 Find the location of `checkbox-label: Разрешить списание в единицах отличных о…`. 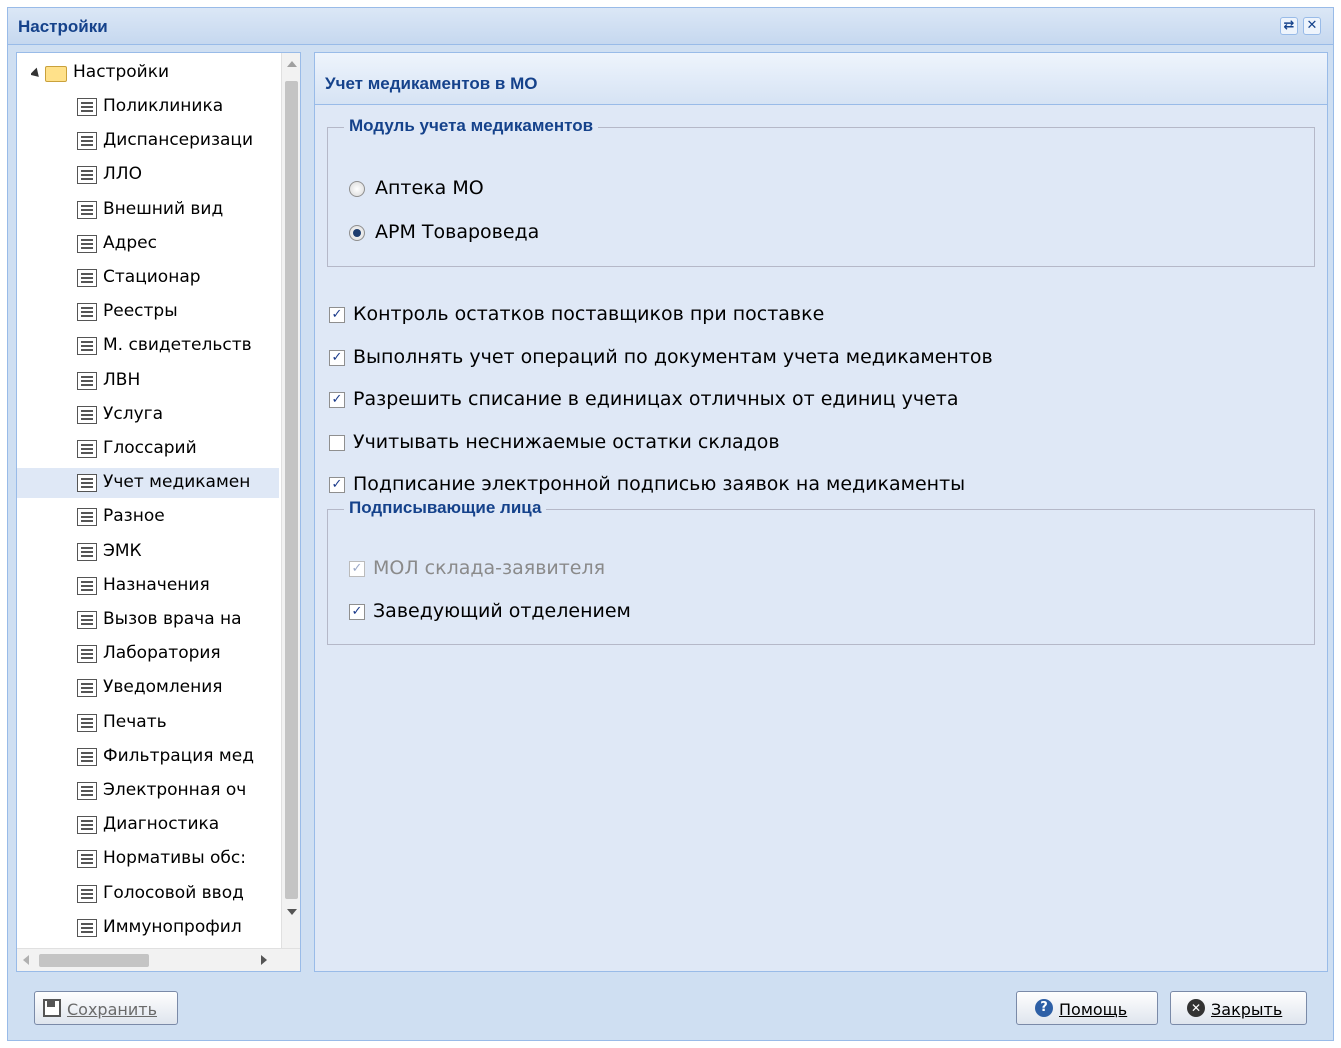

checkbox-label: Разрешить списание в единицах отличных о… is located at coordinates (656, 399).